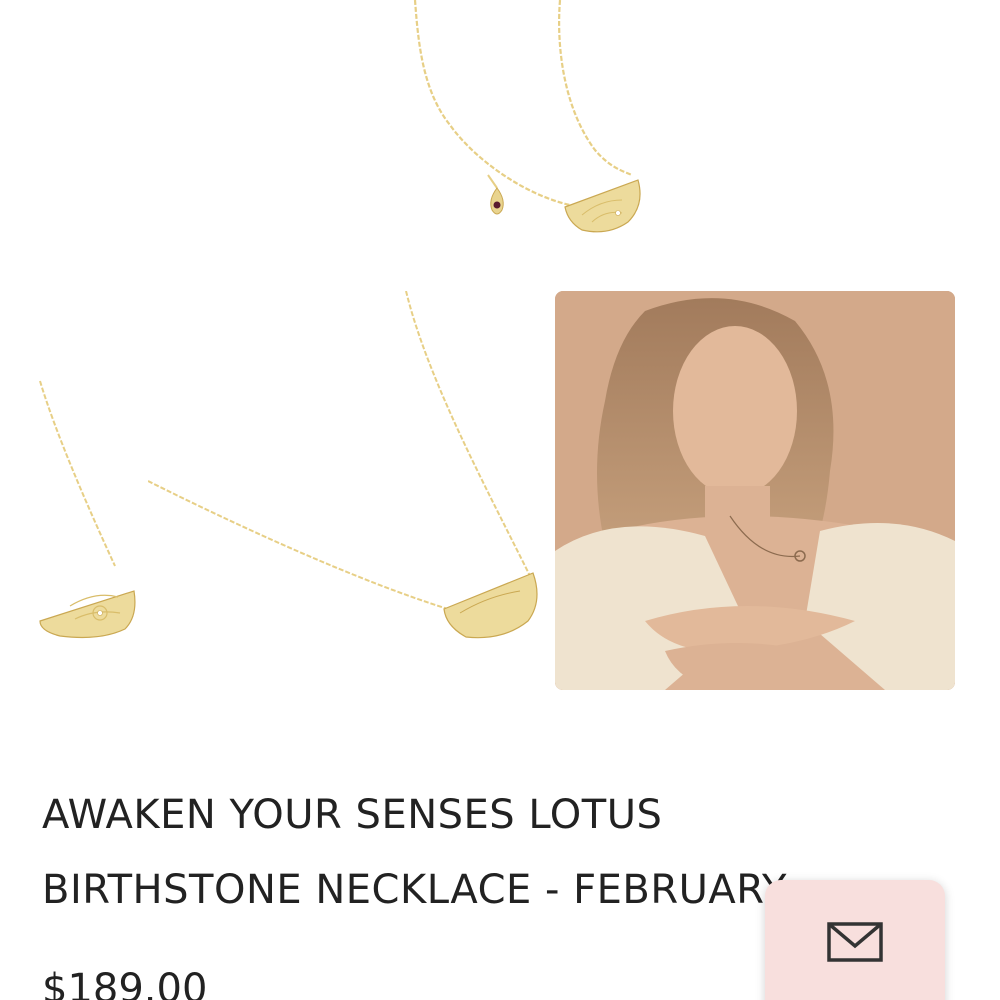  What do you see at coordinates (414, 890) in the screenshot?
I see `product-title-line-2: BIRTHSTONE NECKLACE - FEBRUARY` at bounding box center [414, 890].